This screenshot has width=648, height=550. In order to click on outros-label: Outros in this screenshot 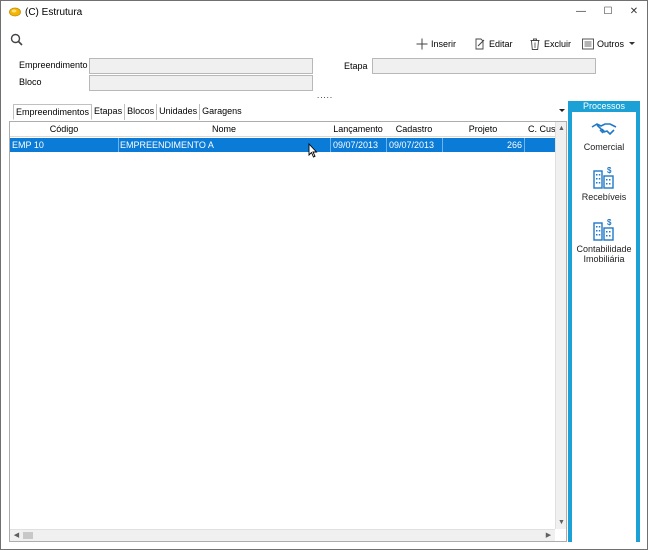, I will do `click(611, 44)`.